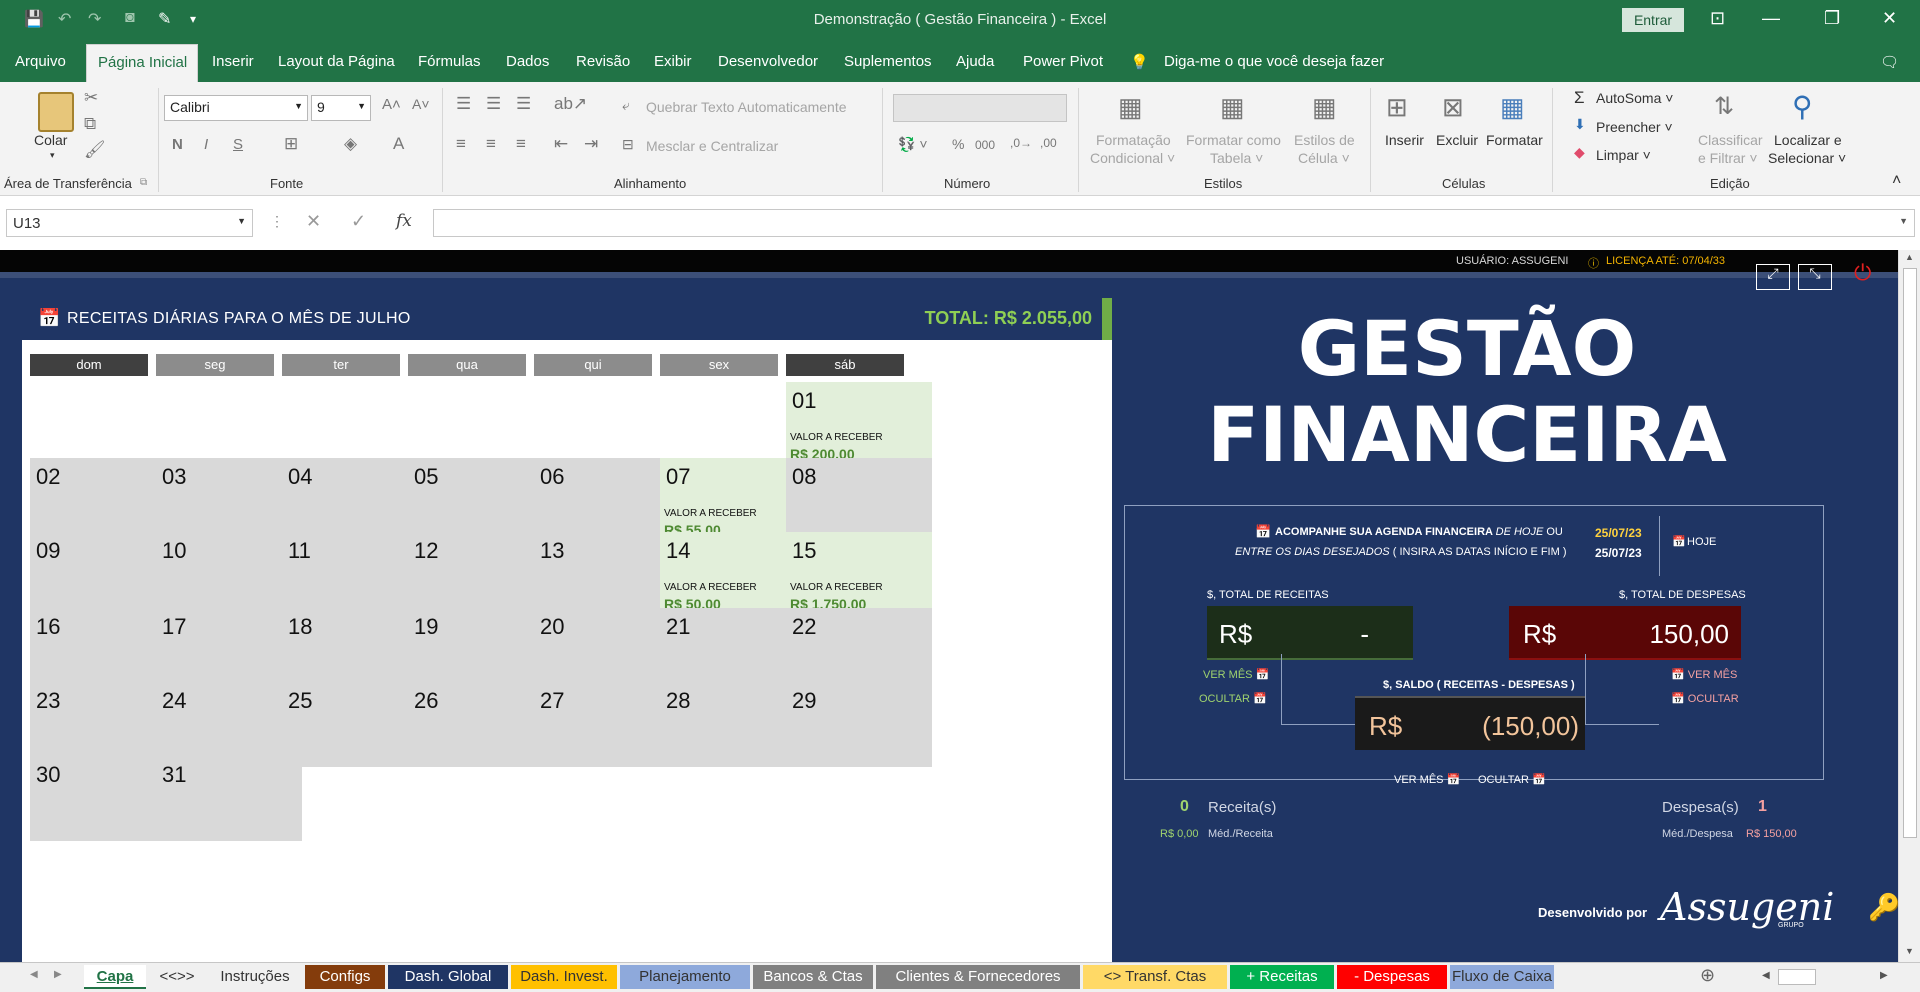 This screenshot has width=1920, height=992. Describe the element at coordinates (1282, 977) in the screenshot. I see `sheet-tab: + Receitas` at that location.